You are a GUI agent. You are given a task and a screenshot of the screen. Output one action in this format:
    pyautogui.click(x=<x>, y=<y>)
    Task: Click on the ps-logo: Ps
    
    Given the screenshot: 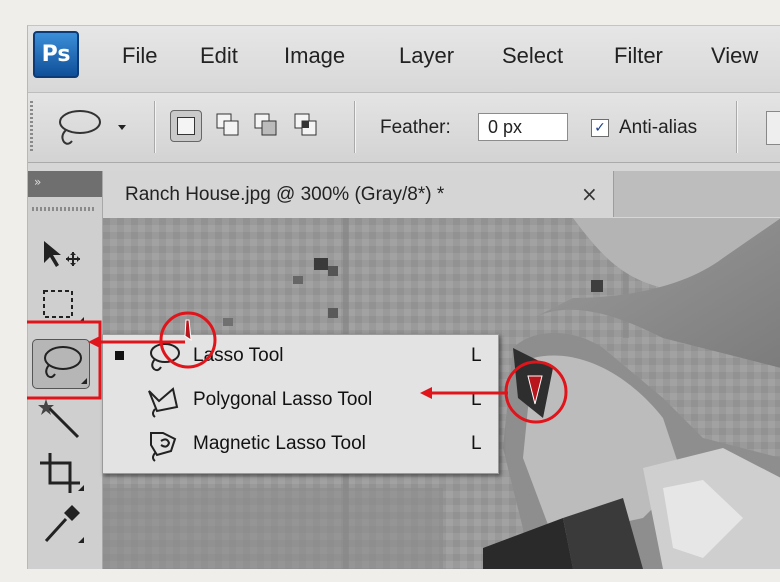 What is the action you would take?
    pyautogui.click(x=56, y=54)
    